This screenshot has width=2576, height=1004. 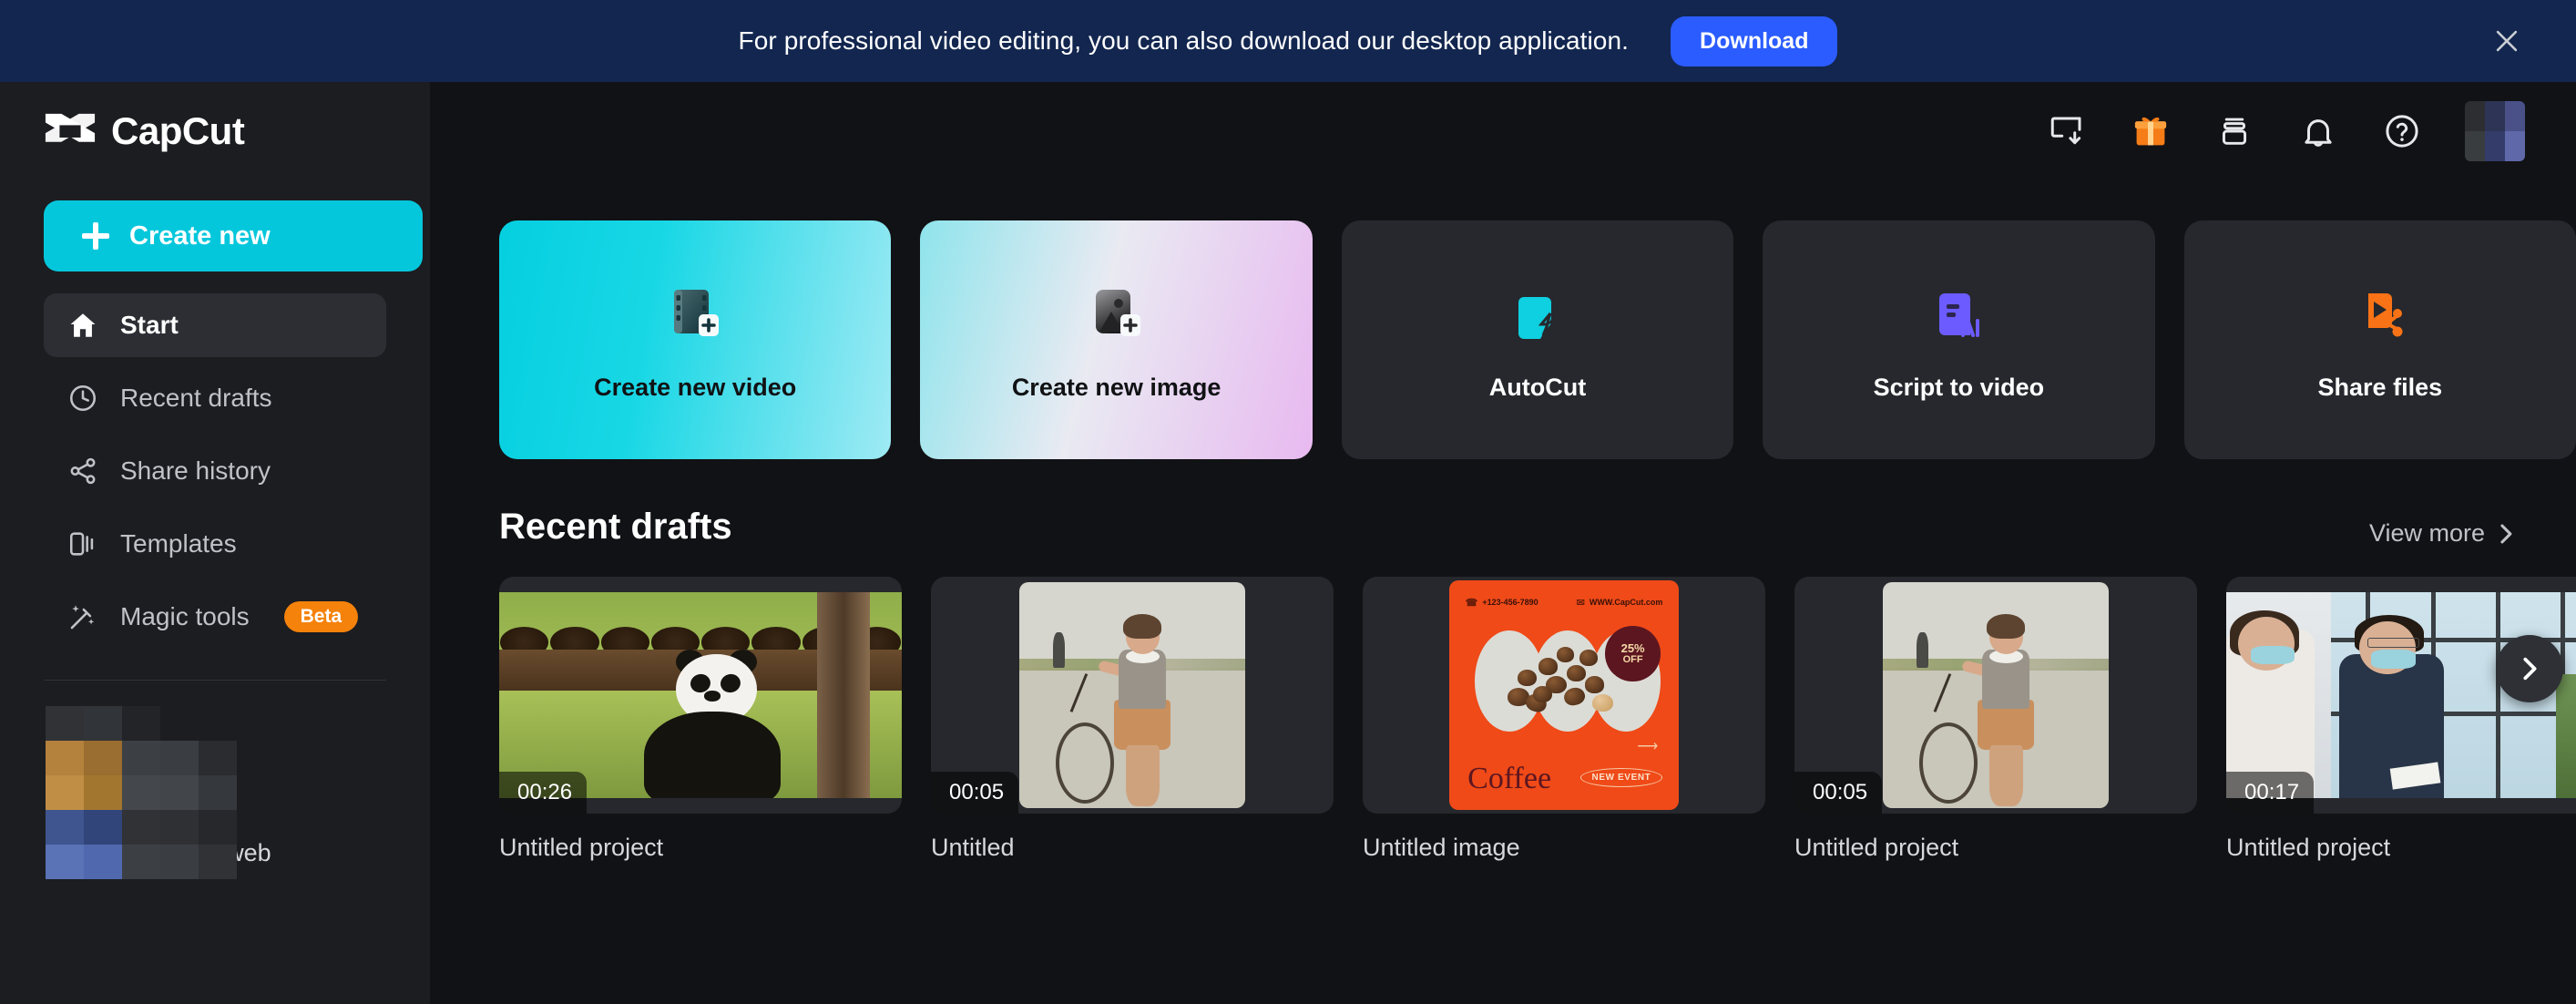 I want to click on create-new-video-card: Create new video, so click(x=695, y=339).